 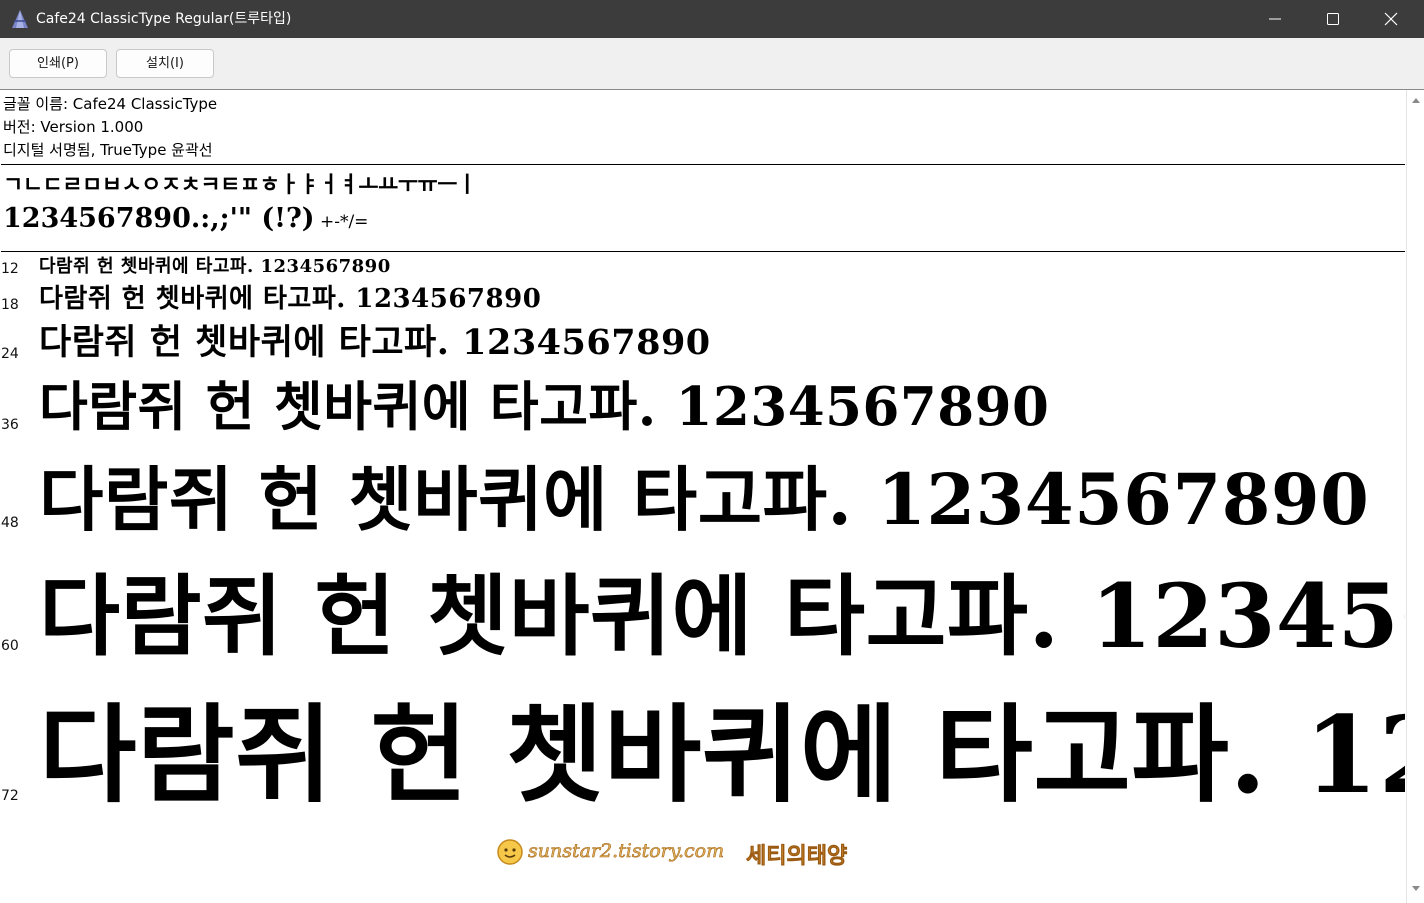 I want to click on maximize-icon, so click(x=1333, y=19).